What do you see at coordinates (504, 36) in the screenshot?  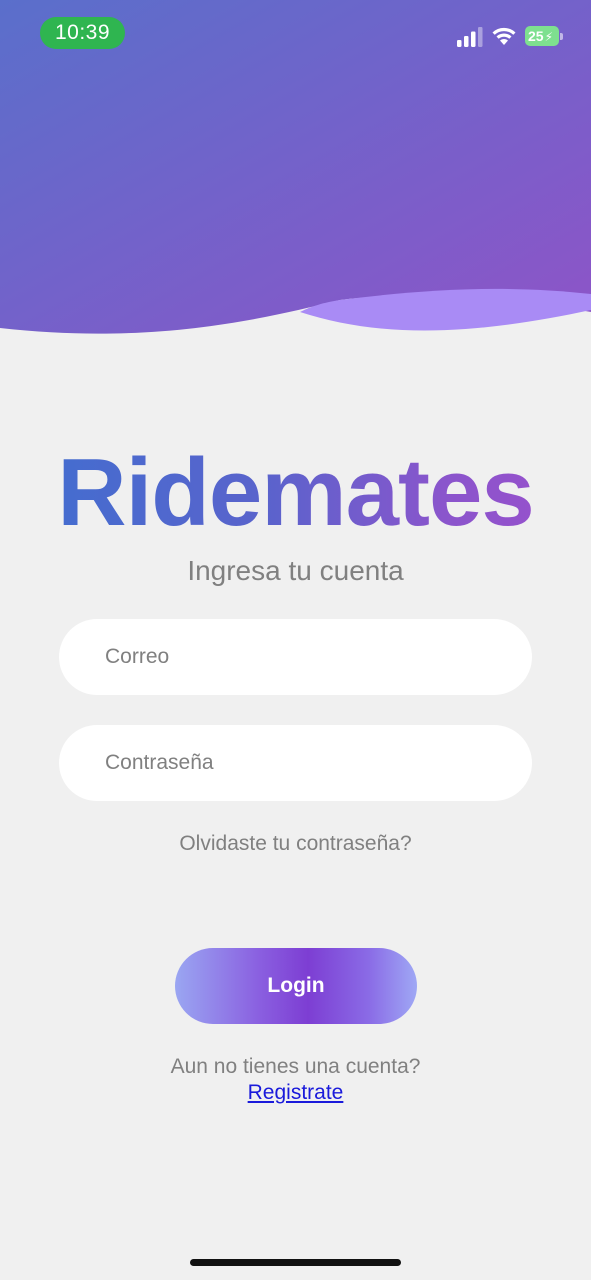 I see `wifi-icon` at bounding box center [504, 36].